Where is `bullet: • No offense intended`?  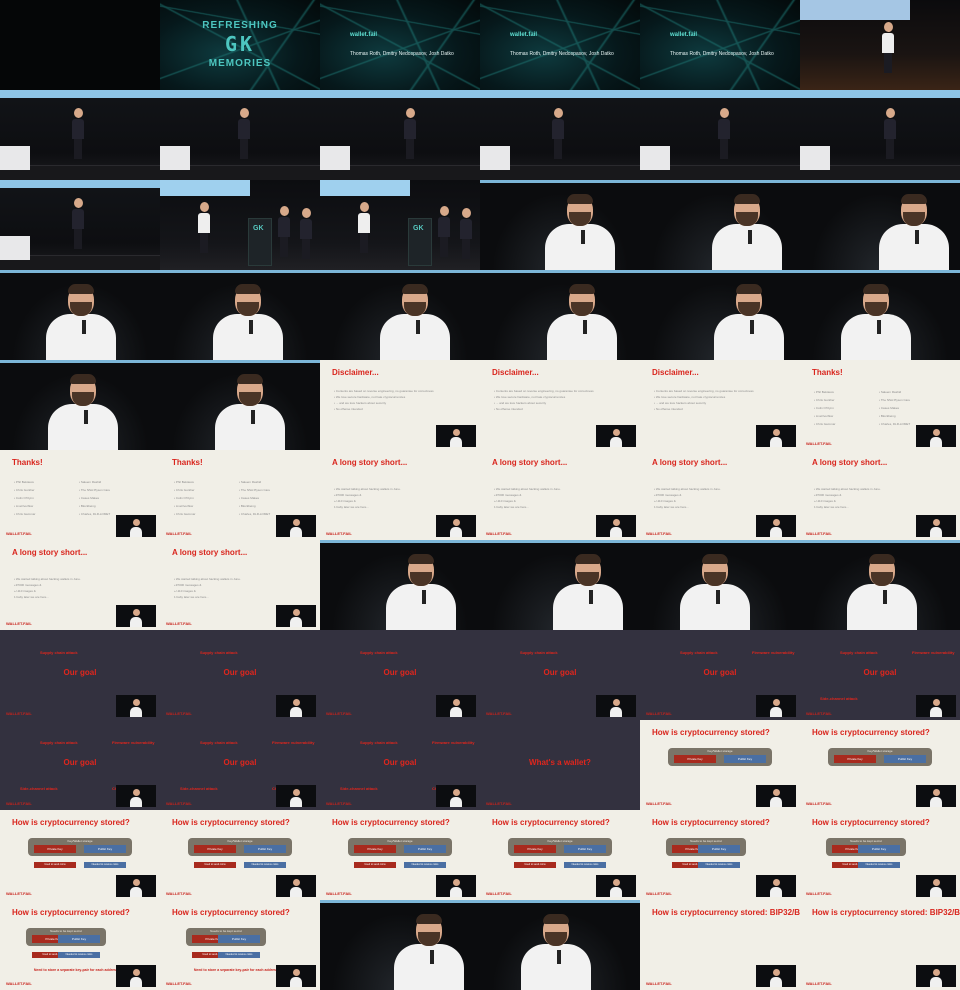
bullet: • No offense intended is located at coordinates (508, 409).